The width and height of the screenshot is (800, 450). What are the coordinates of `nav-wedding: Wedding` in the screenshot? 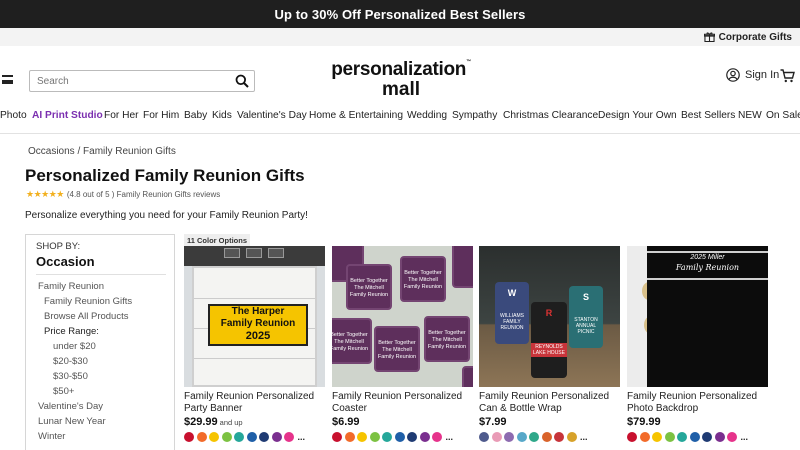 It's located at (427, 115).